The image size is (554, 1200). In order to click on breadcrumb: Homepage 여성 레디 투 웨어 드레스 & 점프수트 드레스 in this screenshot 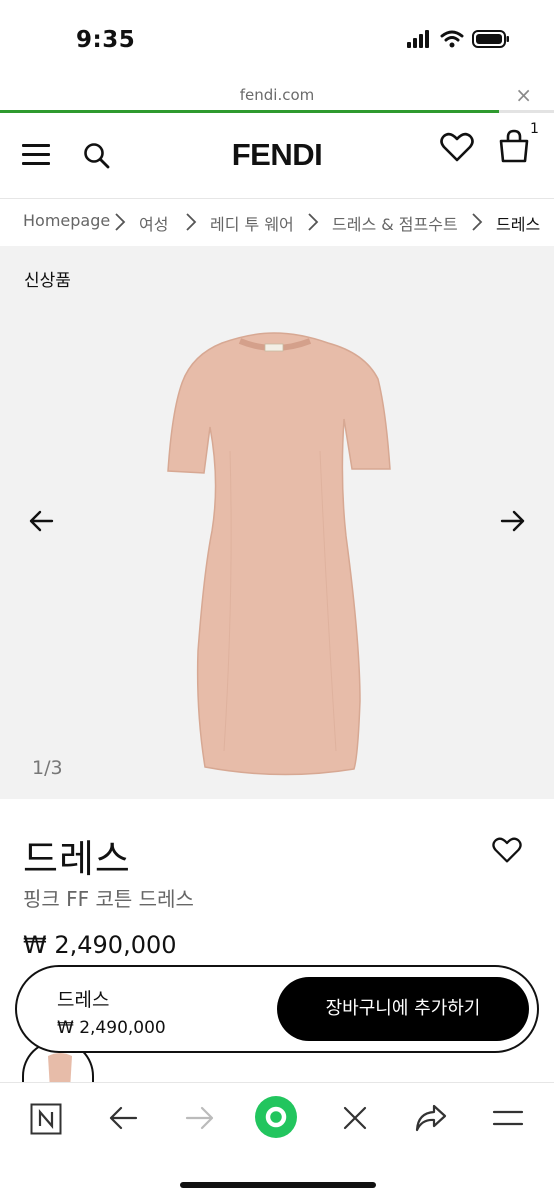, I will do `click(277, 222)`.